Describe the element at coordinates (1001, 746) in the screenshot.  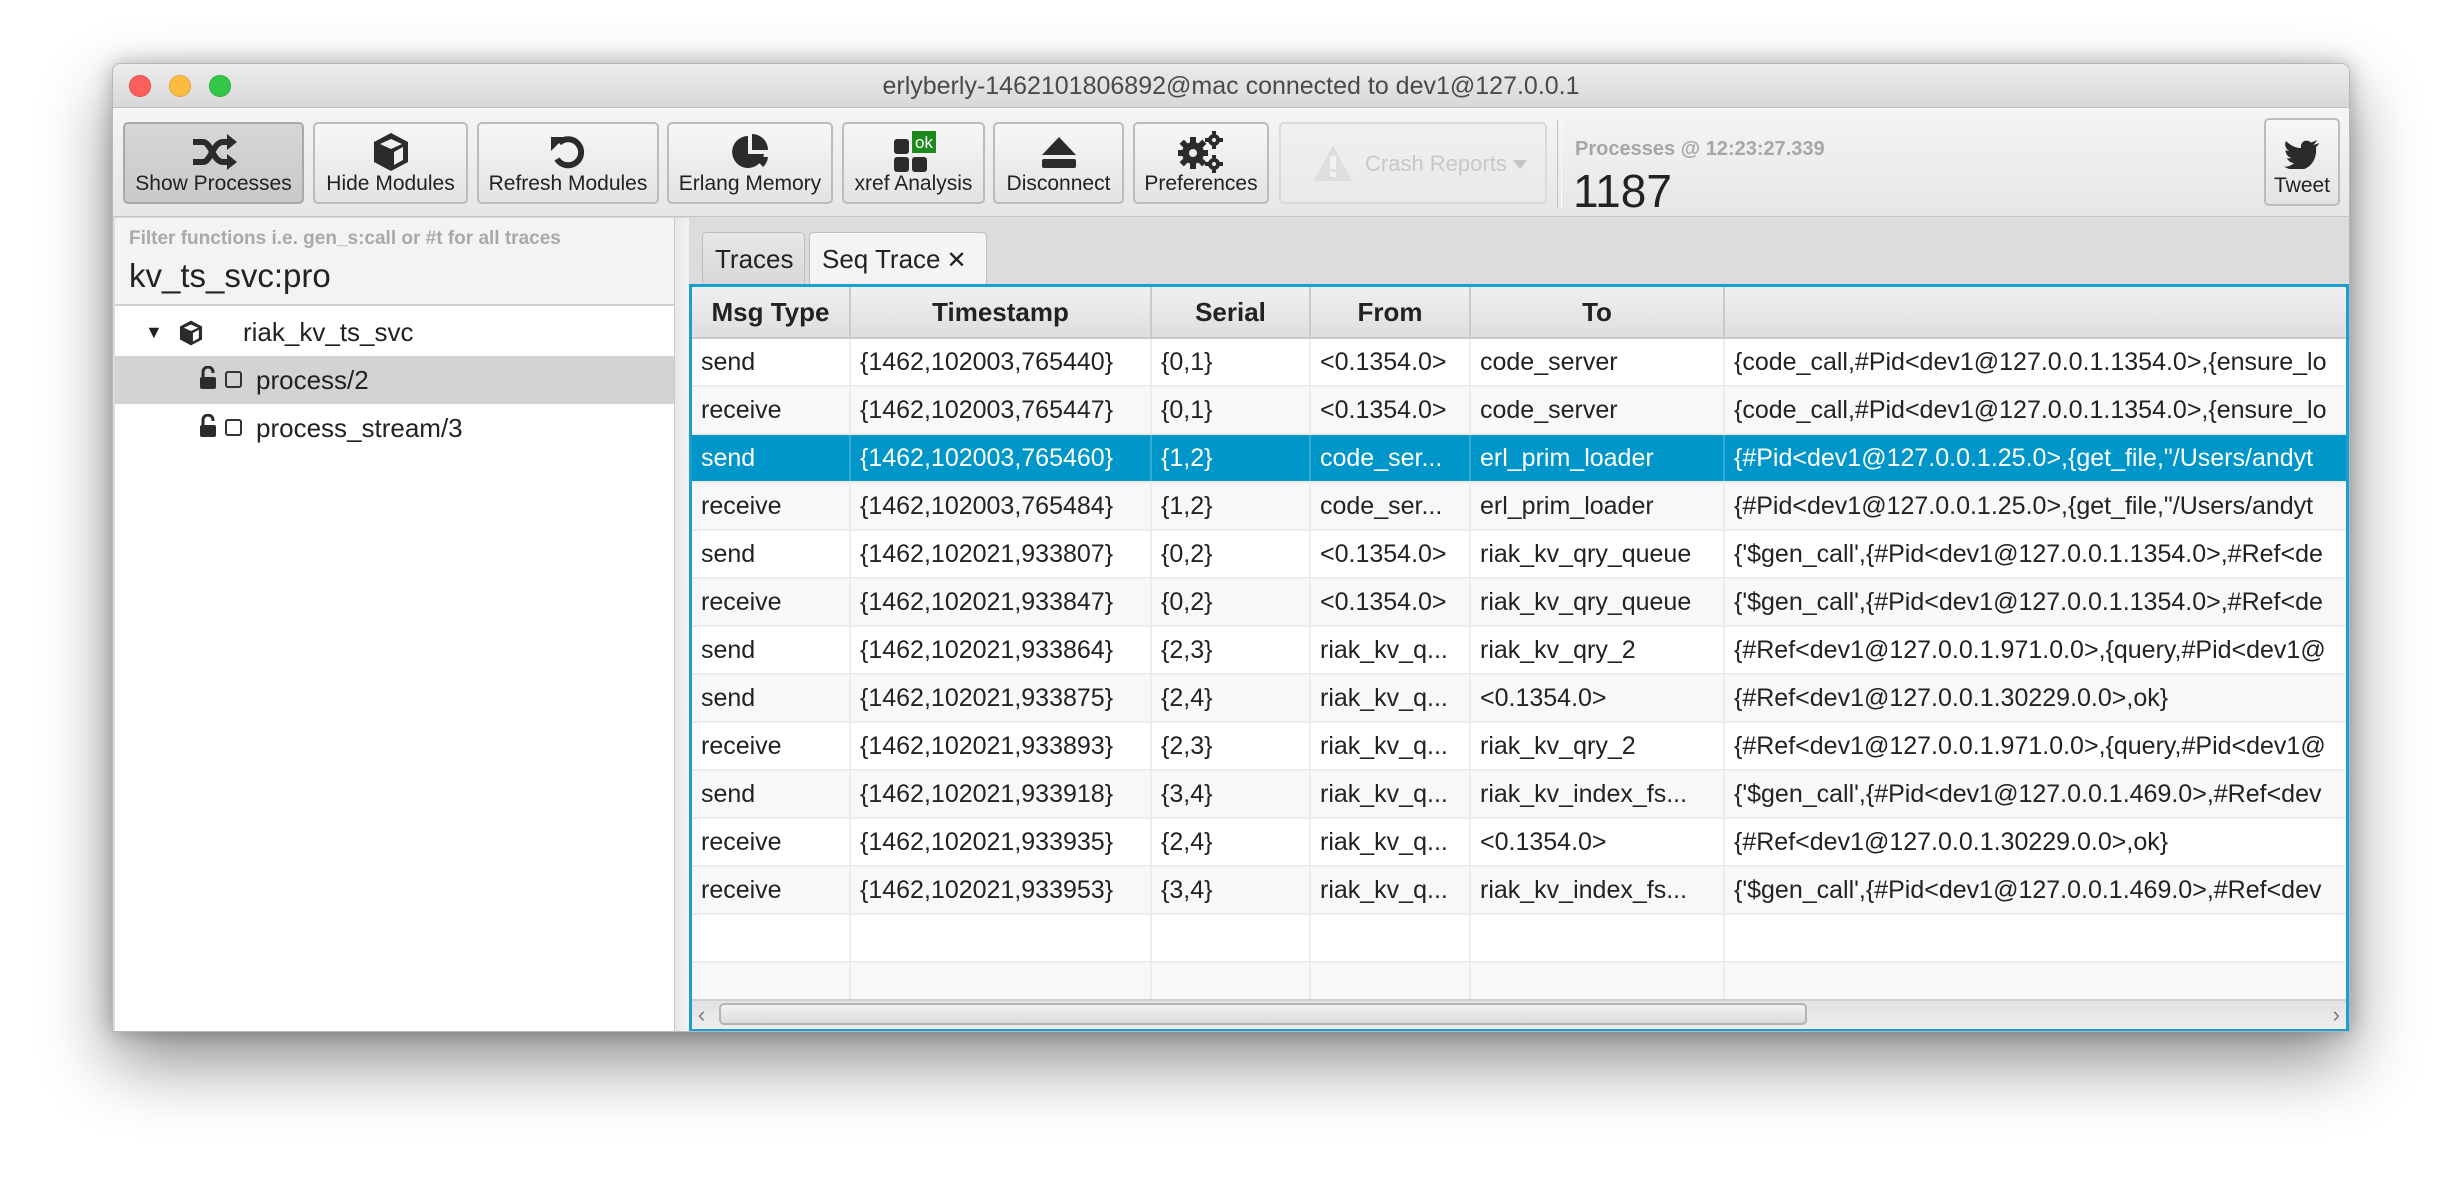
I see `cell-timestamp: {1462,102021,933893}` at that location.